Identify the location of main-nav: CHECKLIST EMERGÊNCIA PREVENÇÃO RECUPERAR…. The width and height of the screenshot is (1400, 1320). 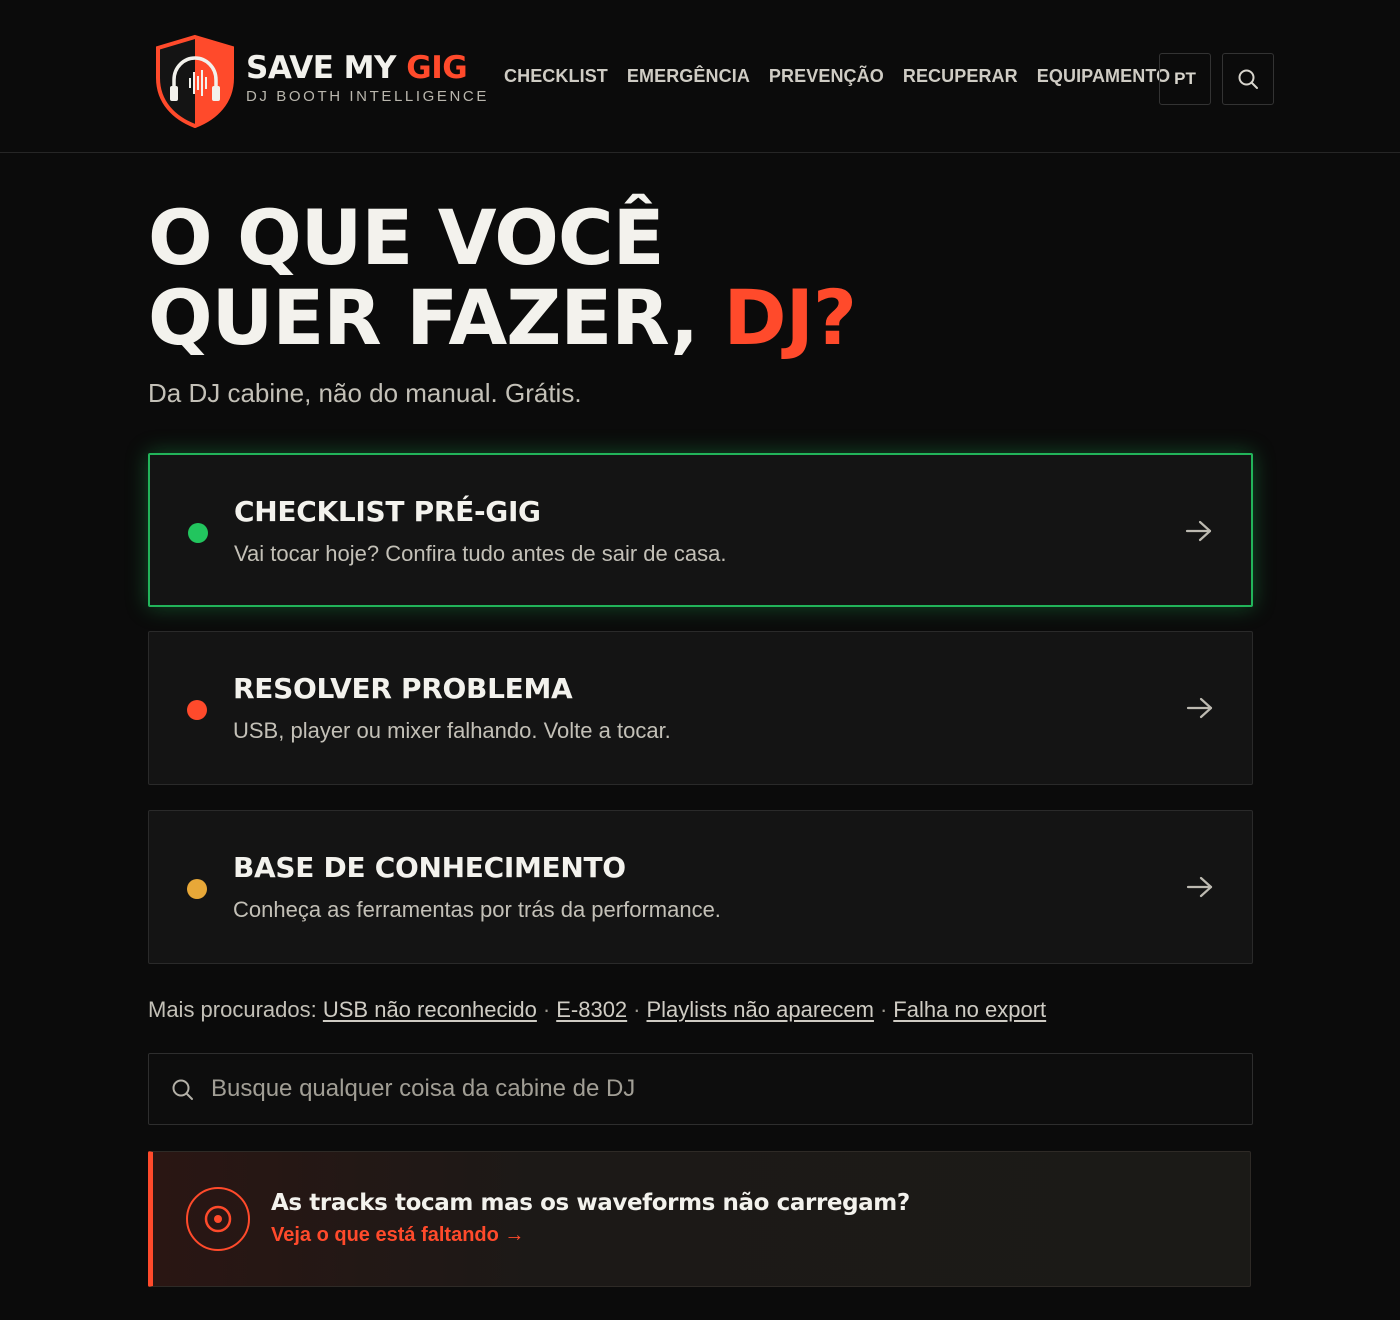
(837, 76).